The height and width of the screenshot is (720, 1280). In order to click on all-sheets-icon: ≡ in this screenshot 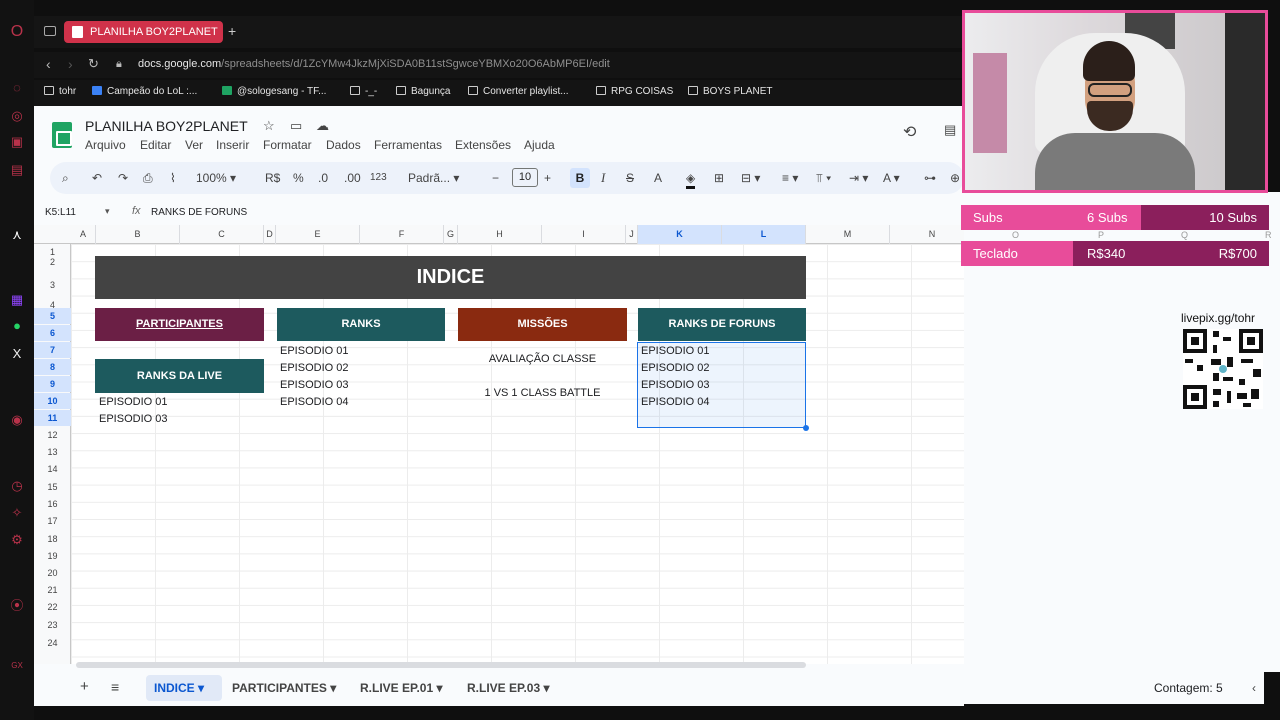, I will do `click(115, 687)`.